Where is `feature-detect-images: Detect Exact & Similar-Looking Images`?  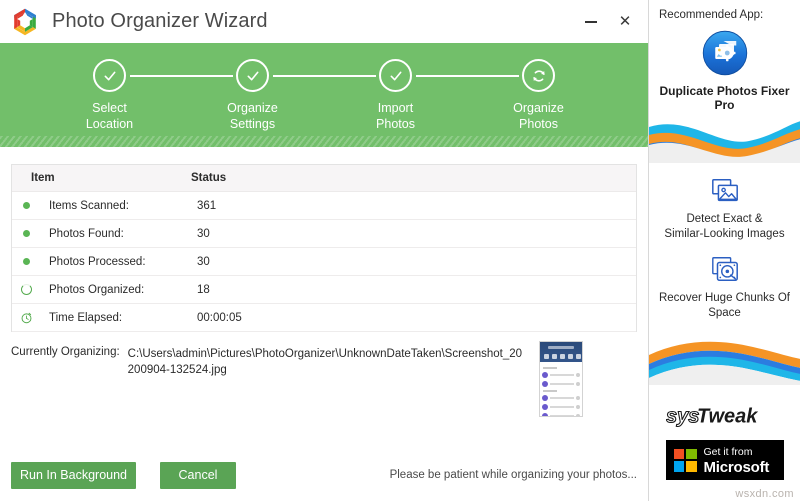 feature-detect-images: Detect Exact & Similar-Looking Images is located at coordinates (724, 208).